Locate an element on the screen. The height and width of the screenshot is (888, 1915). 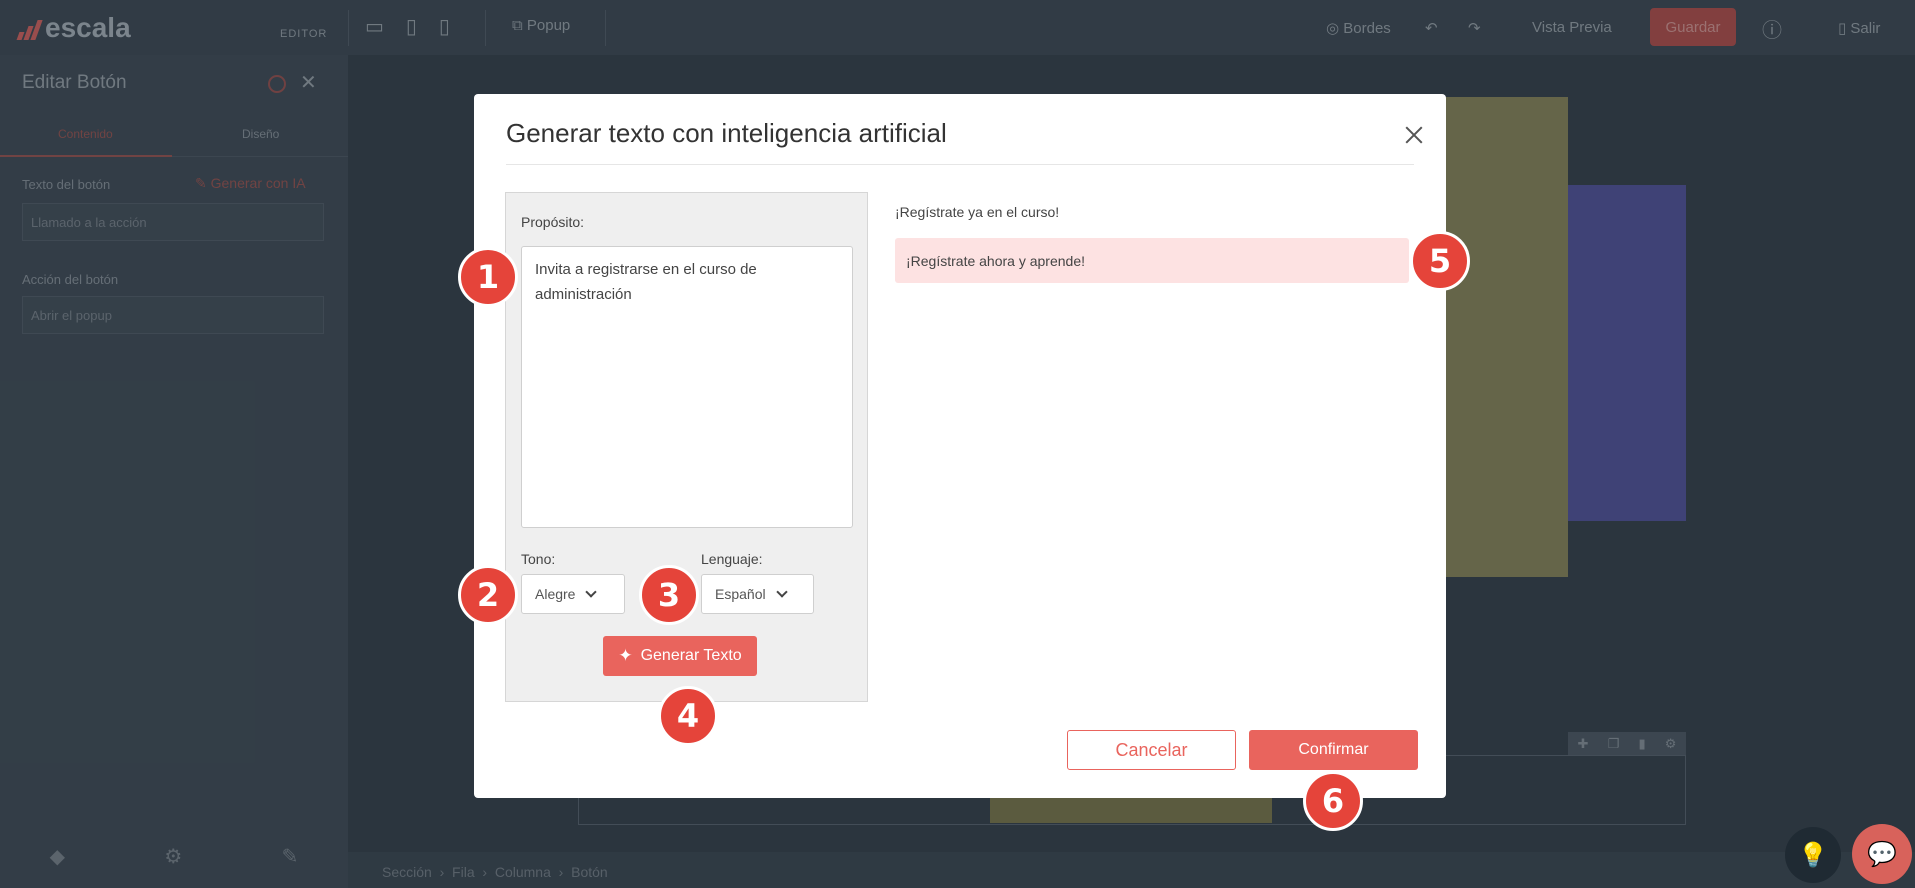
step-badge-5: 5 is located at coordinates (1440, 261).